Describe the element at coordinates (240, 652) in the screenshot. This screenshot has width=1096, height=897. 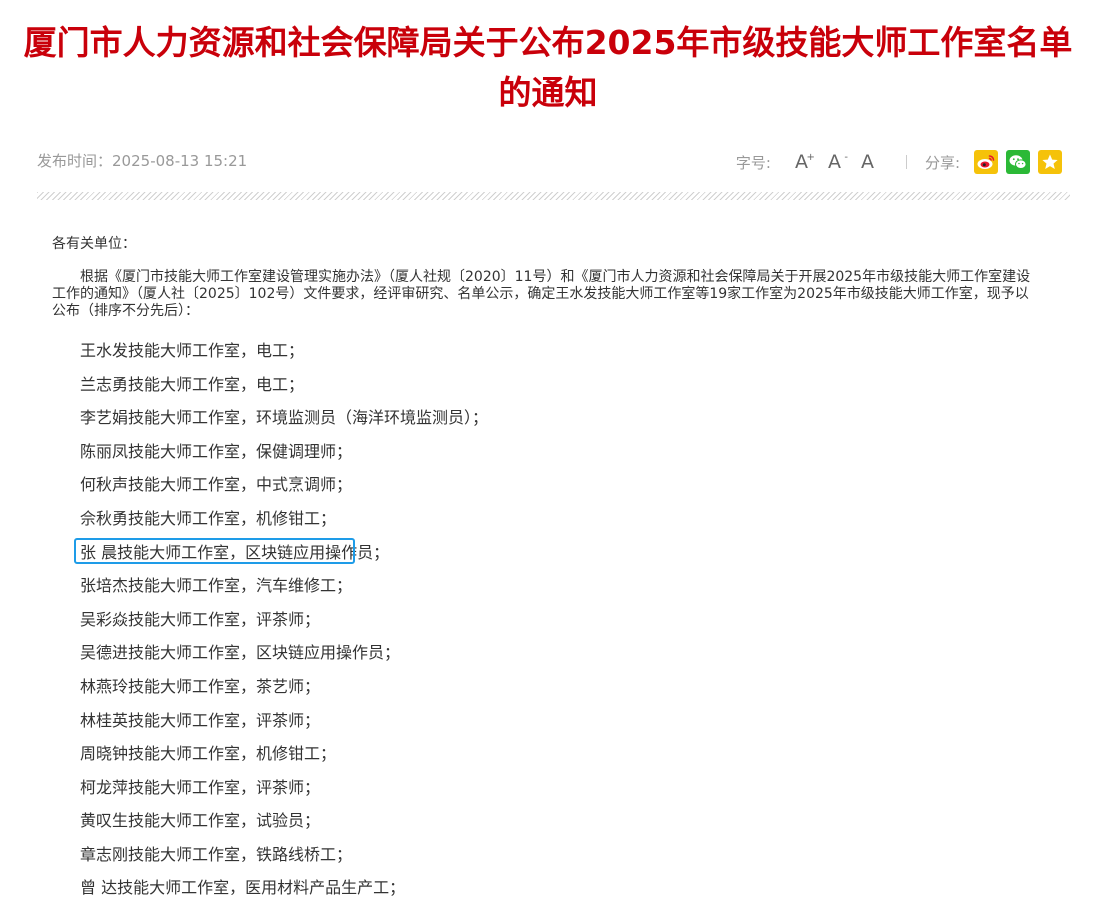
I see `list-item: 吴德进技能大师工作室，区块链应用操作员；` at that location.